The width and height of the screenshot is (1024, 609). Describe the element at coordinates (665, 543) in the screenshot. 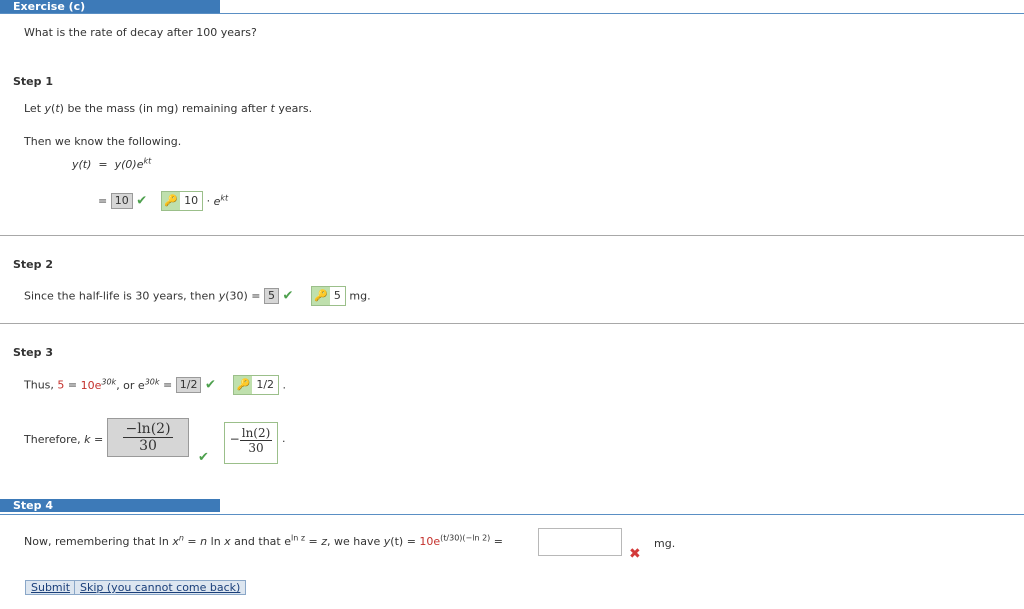

I see `step4-unit: mg.` at that location.